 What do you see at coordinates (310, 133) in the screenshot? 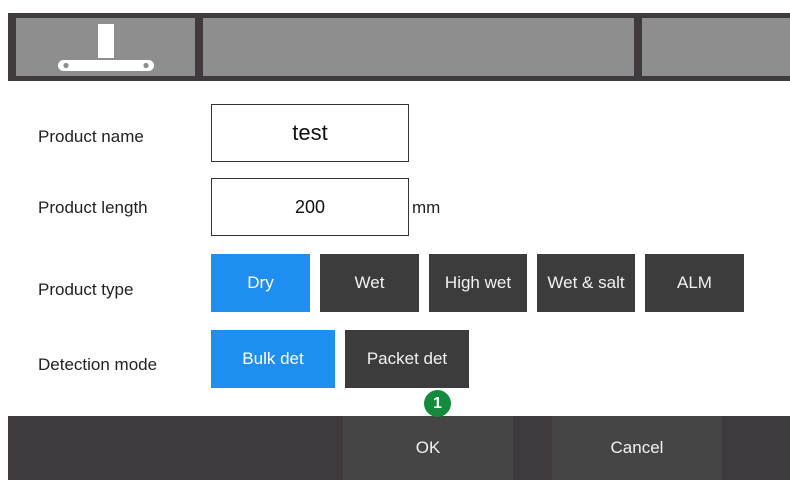
I see `product-name-field` at bounding box center [310, 133].